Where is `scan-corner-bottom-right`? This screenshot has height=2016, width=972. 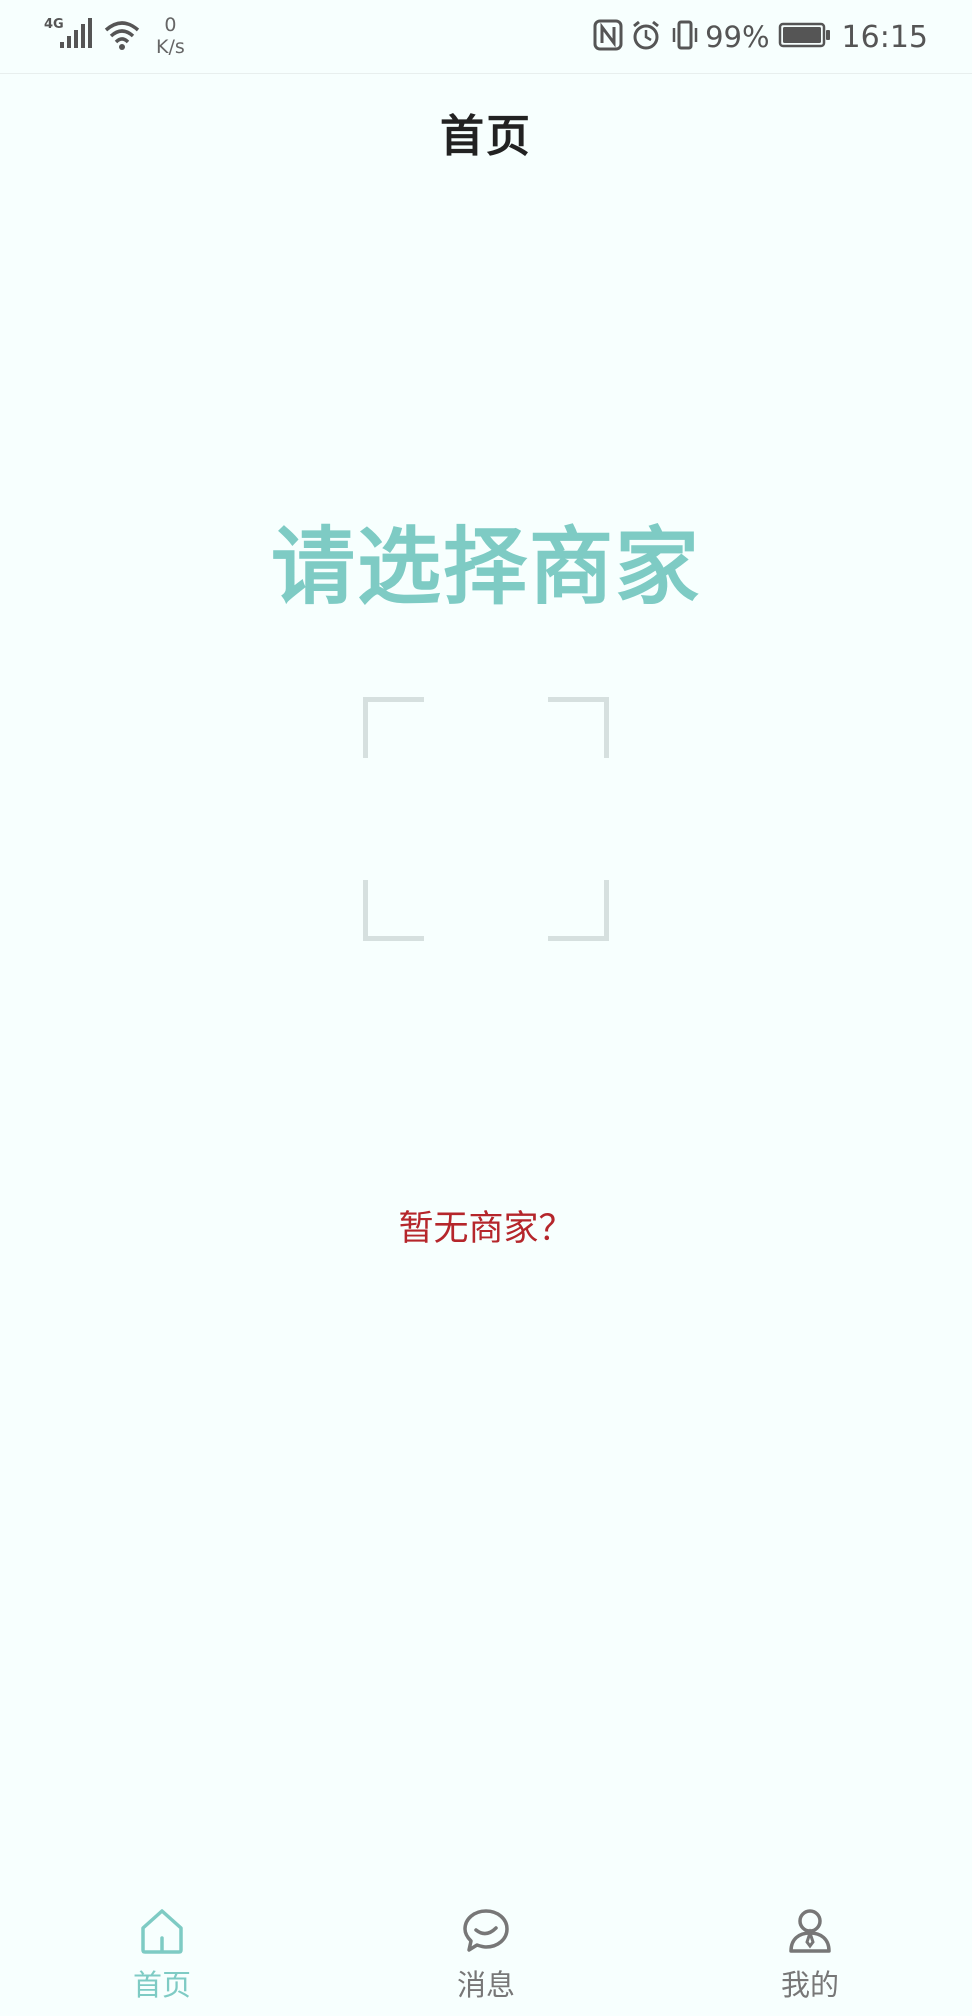
scan-corner-bottom-right is located at coordinates (578, 910).